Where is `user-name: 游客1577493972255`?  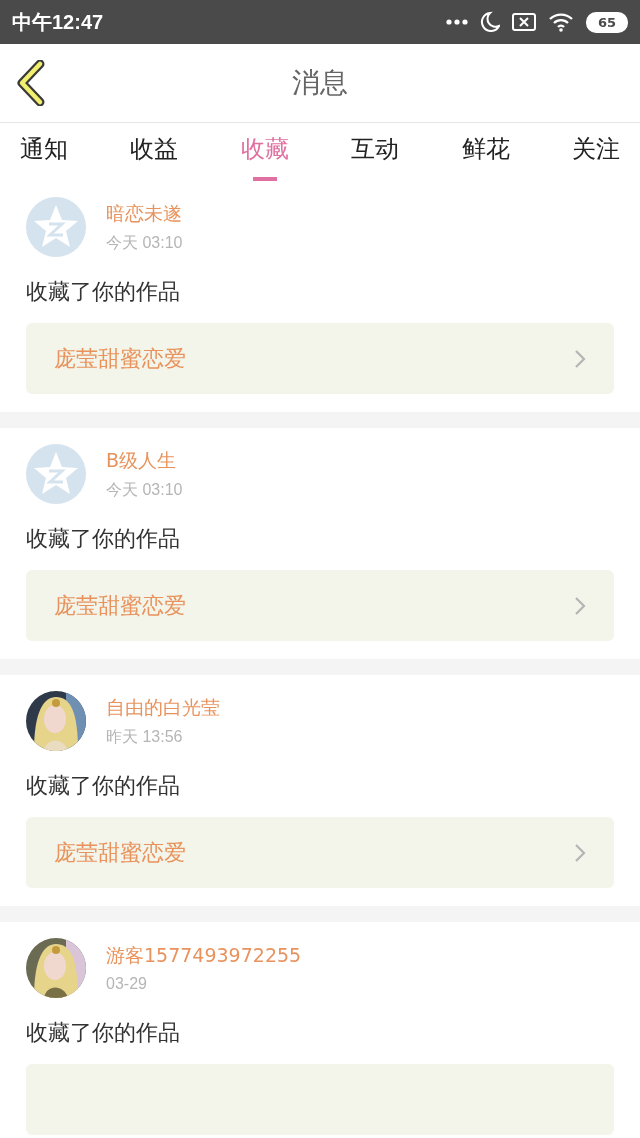
user-name: 游客1577493972255 is located at coordinates (204, 956).